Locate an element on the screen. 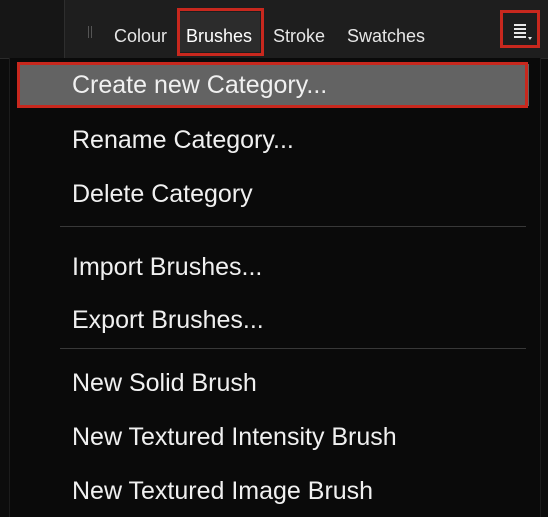  tab-stroke: Stroke is located at coordinates (299, 29).